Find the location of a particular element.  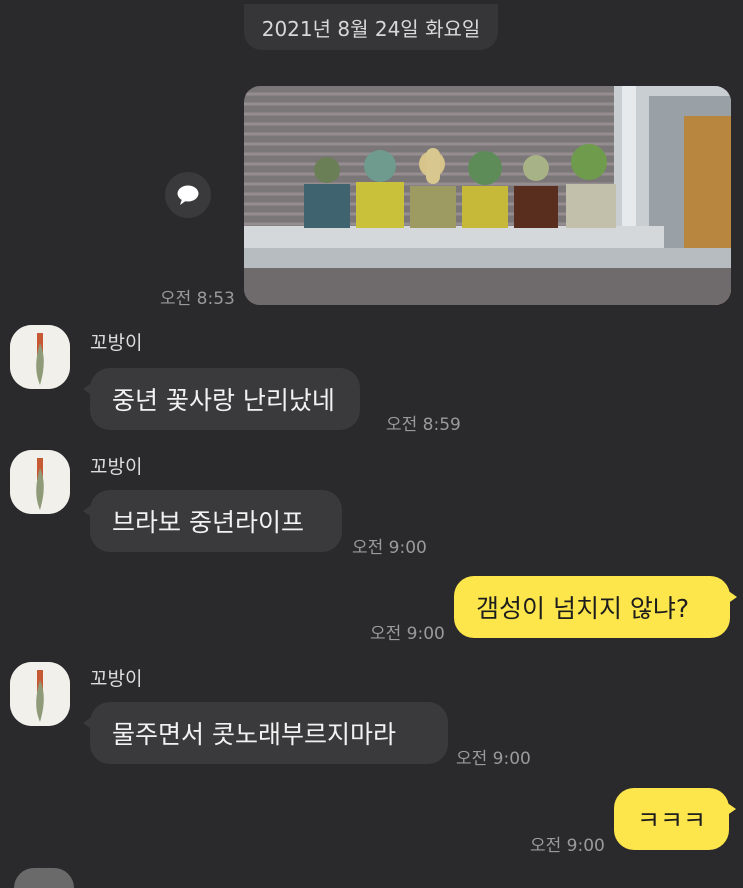

message-time: 오전 8:59 is located at coordinates (423, 425).